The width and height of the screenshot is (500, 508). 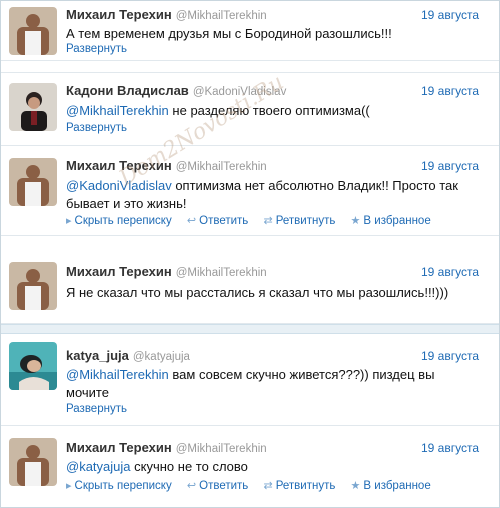 What do you see at coordinates (191, 466) in the screenshot?
I see `tweet-body: скучно не то слово` at bounding box center [191, 466].